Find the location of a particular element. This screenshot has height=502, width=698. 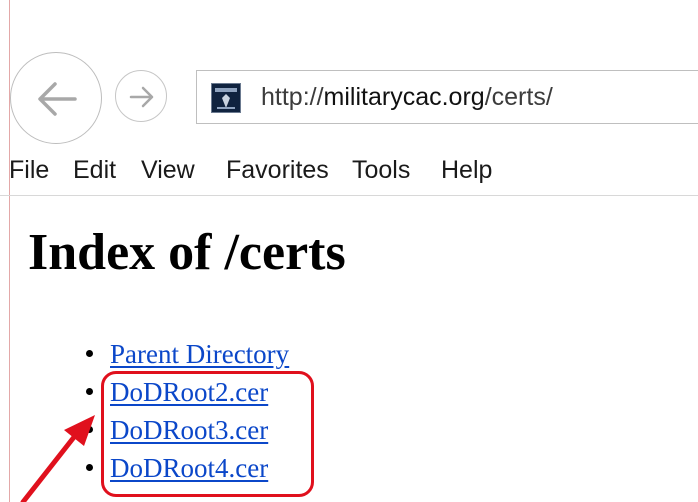

list-item: Parent Directory is located at coordinates (184, 354).